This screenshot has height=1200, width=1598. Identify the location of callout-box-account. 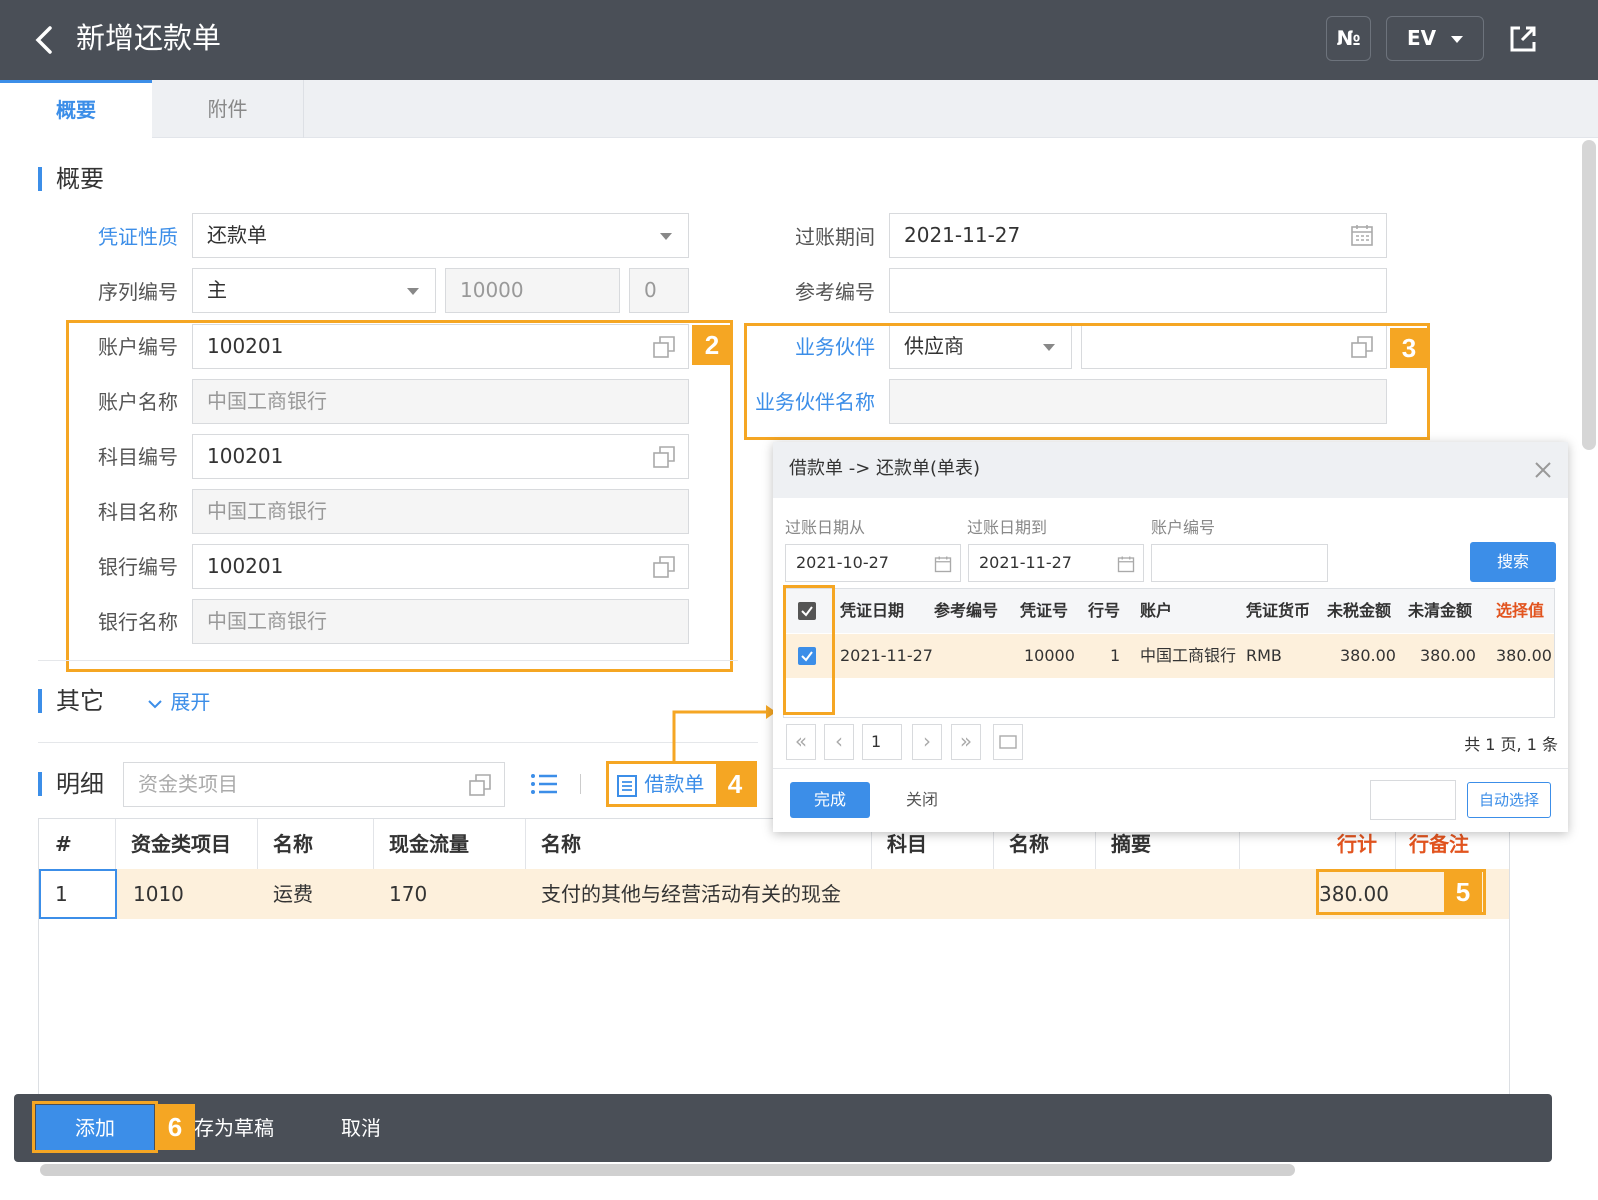
(399, 496).